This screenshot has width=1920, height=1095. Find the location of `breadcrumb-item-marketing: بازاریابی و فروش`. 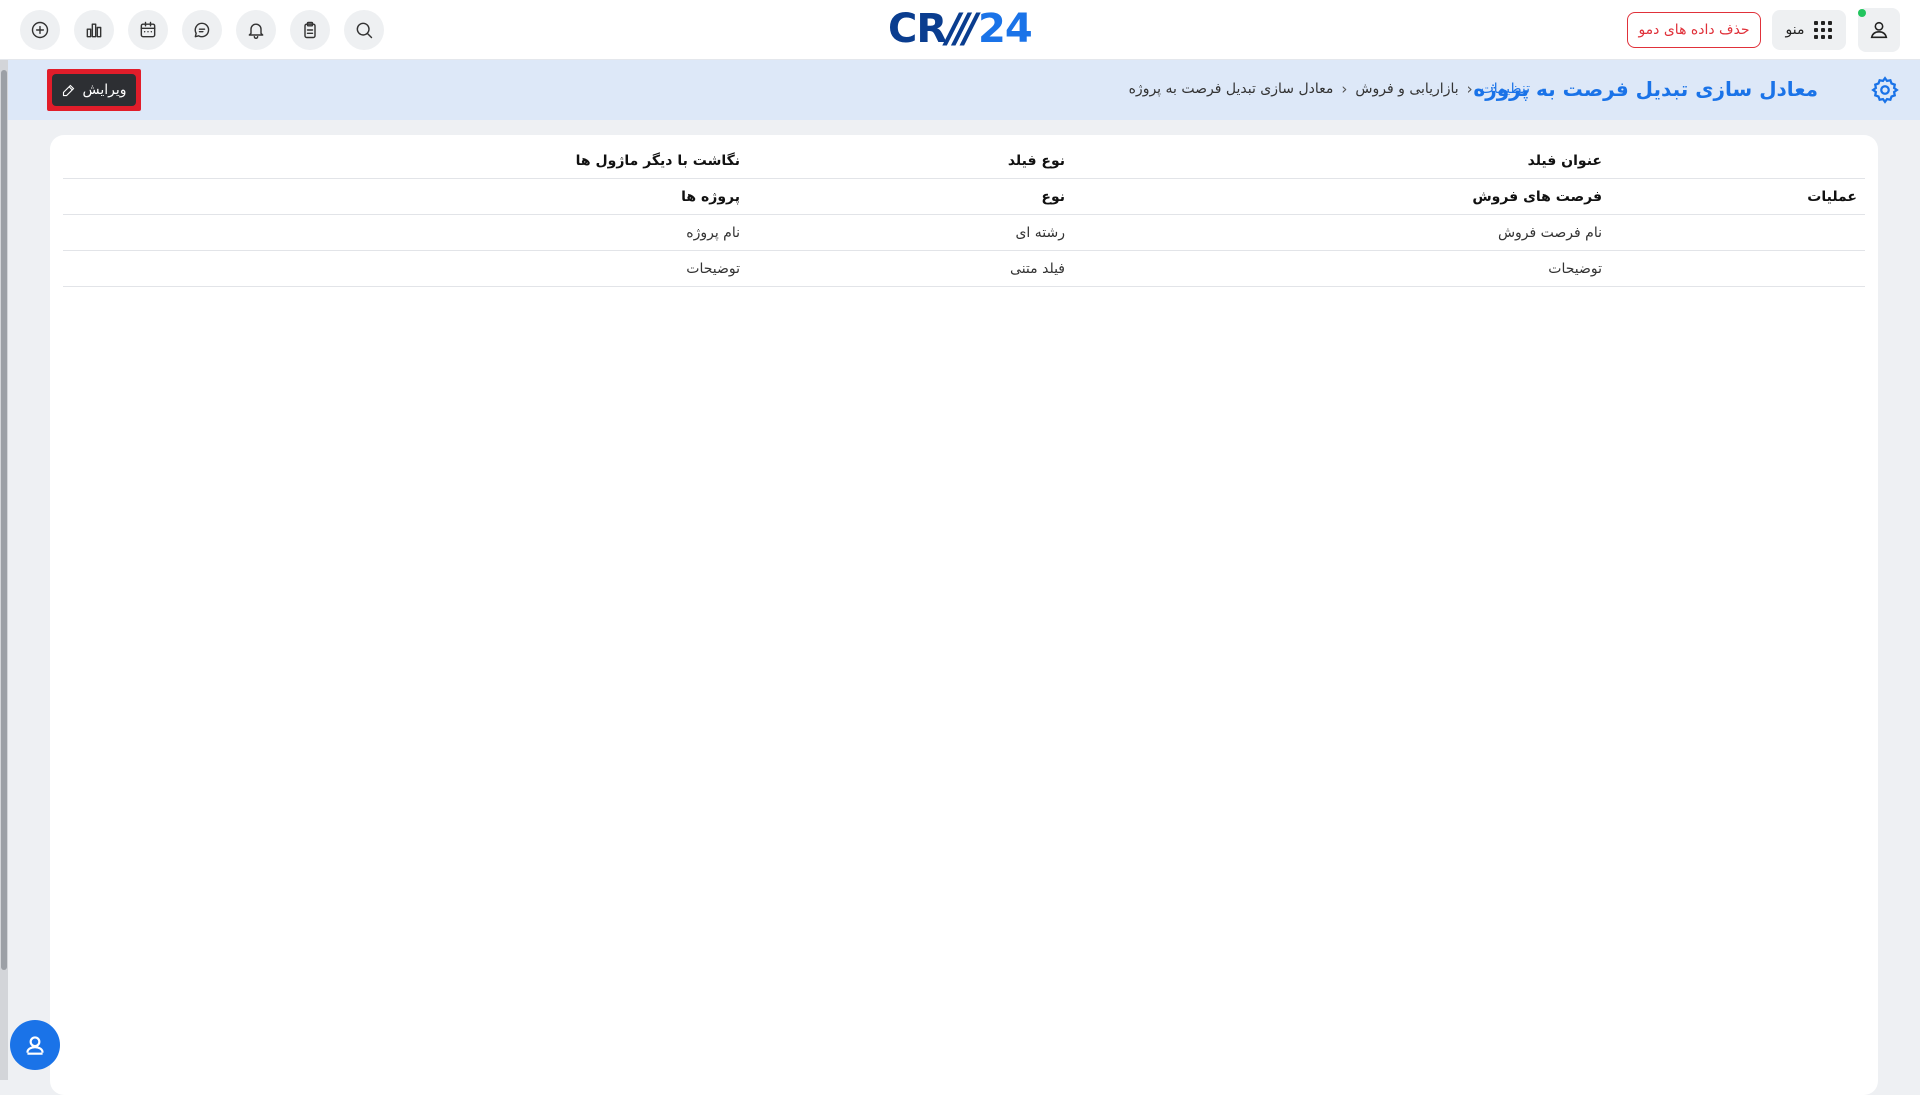

breadcrumb-item-marketing: بازاریابی و فروش is located at coordinates (1406, 89).